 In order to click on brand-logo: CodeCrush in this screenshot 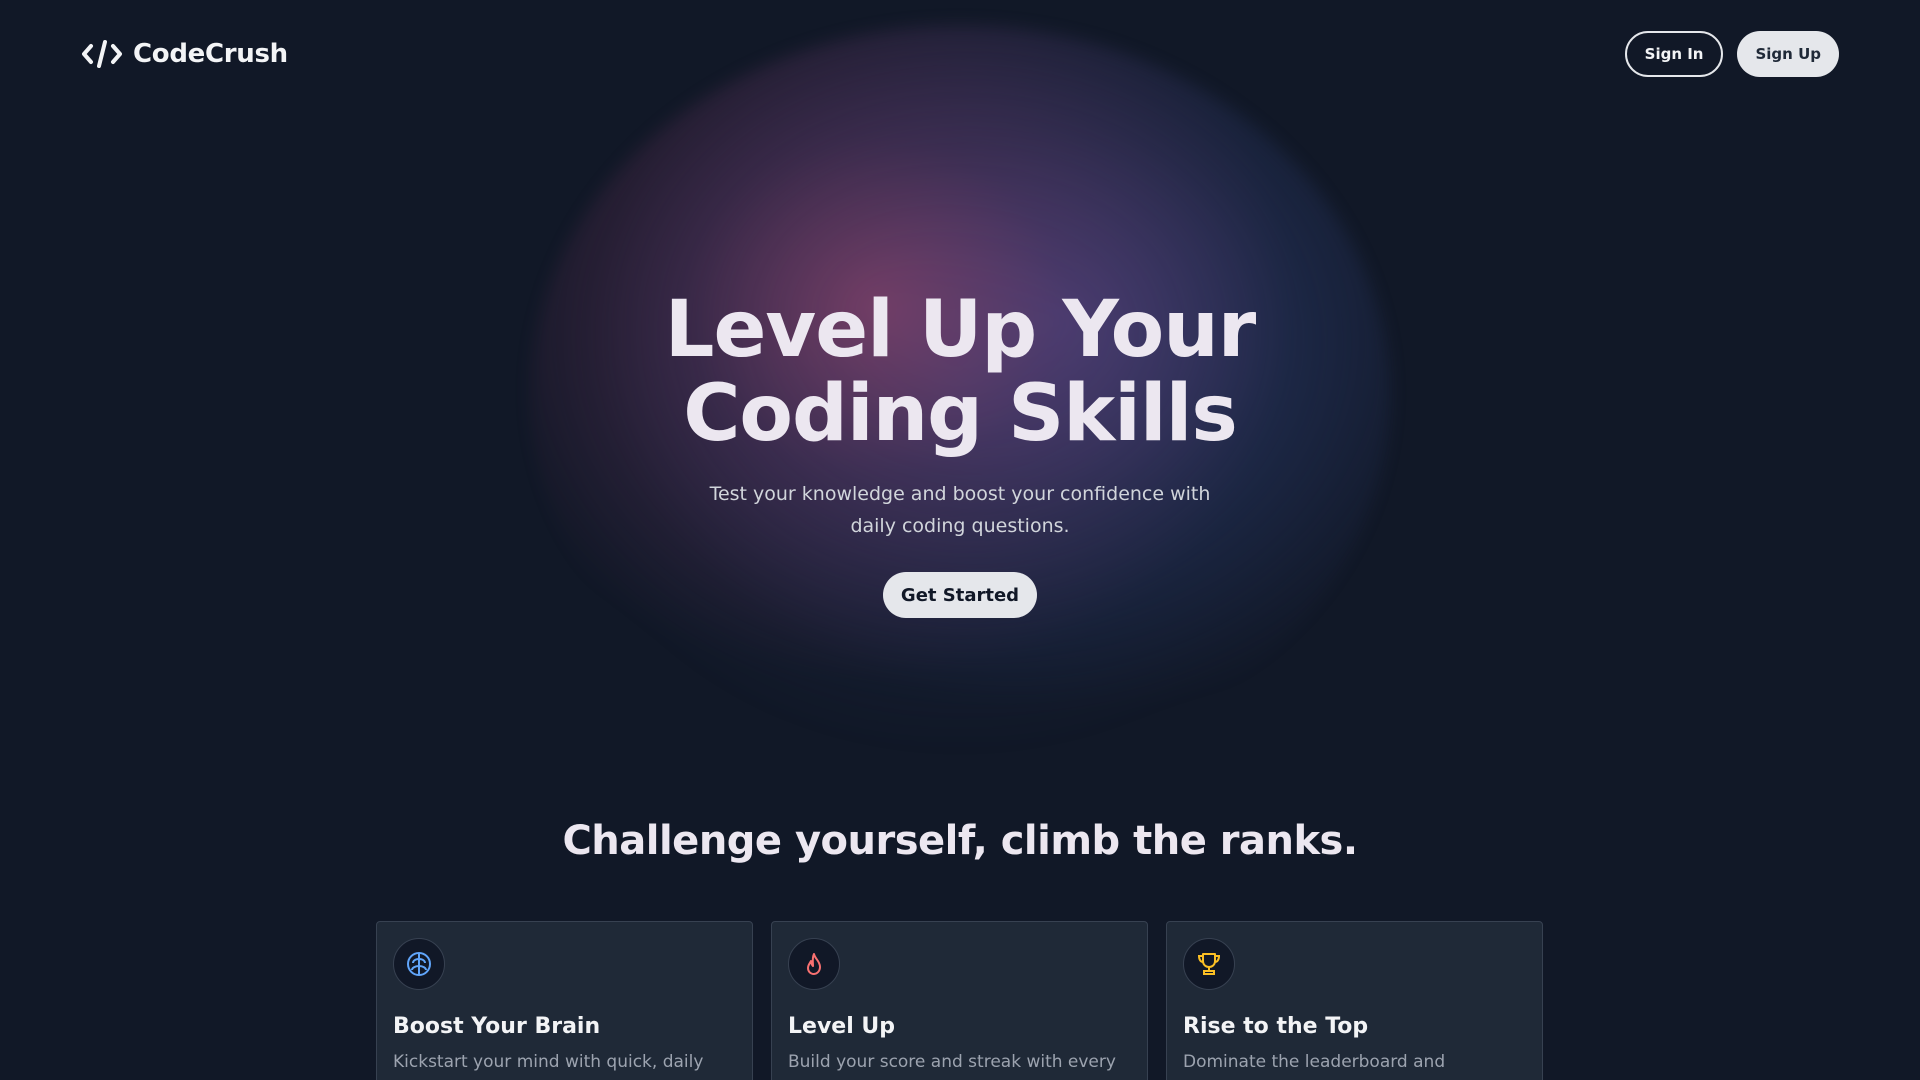, I will do `click(184, 54)`.